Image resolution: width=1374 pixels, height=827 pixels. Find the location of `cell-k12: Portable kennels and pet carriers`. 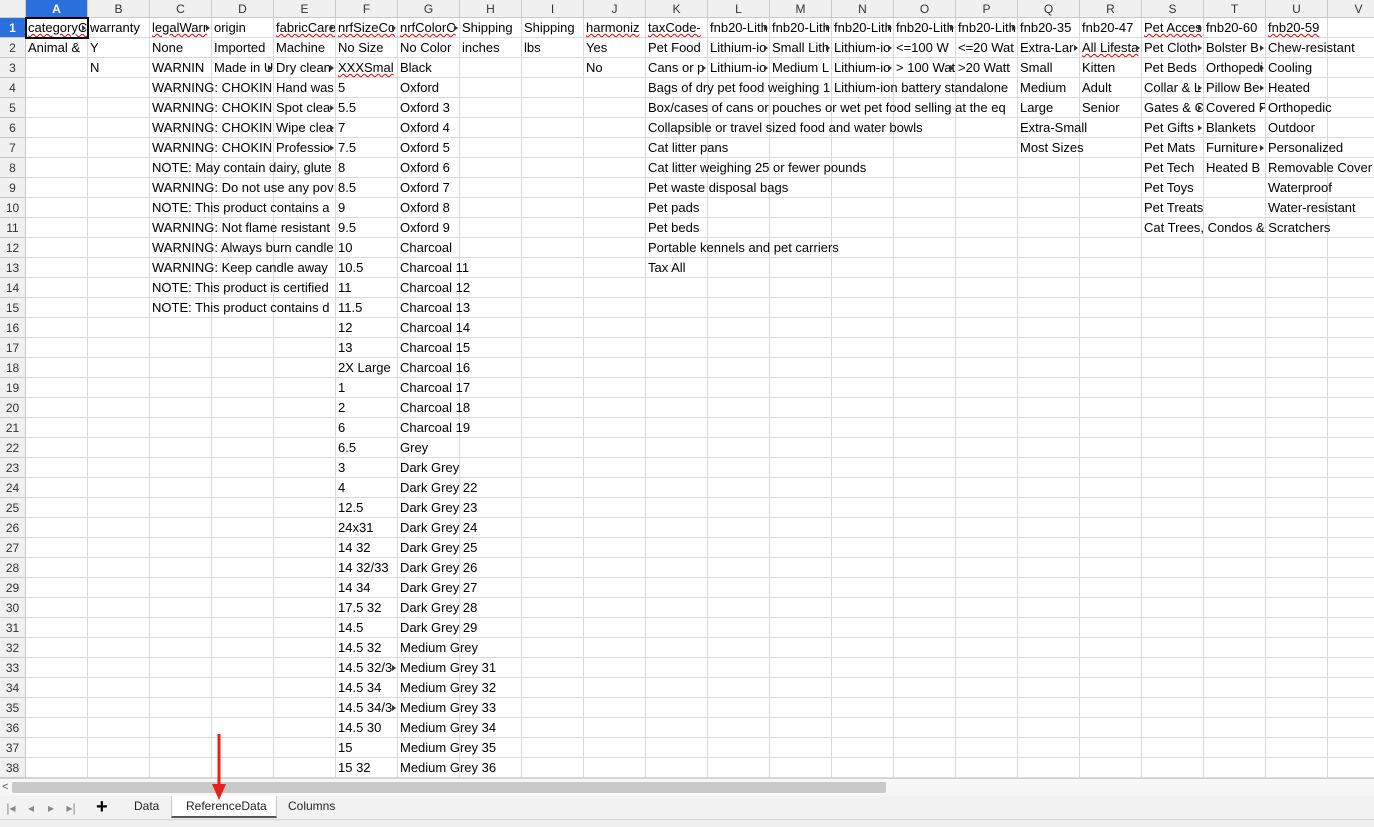

cell-k12: Portable kennels and pet carriers is located at coordinates (1010, 248).